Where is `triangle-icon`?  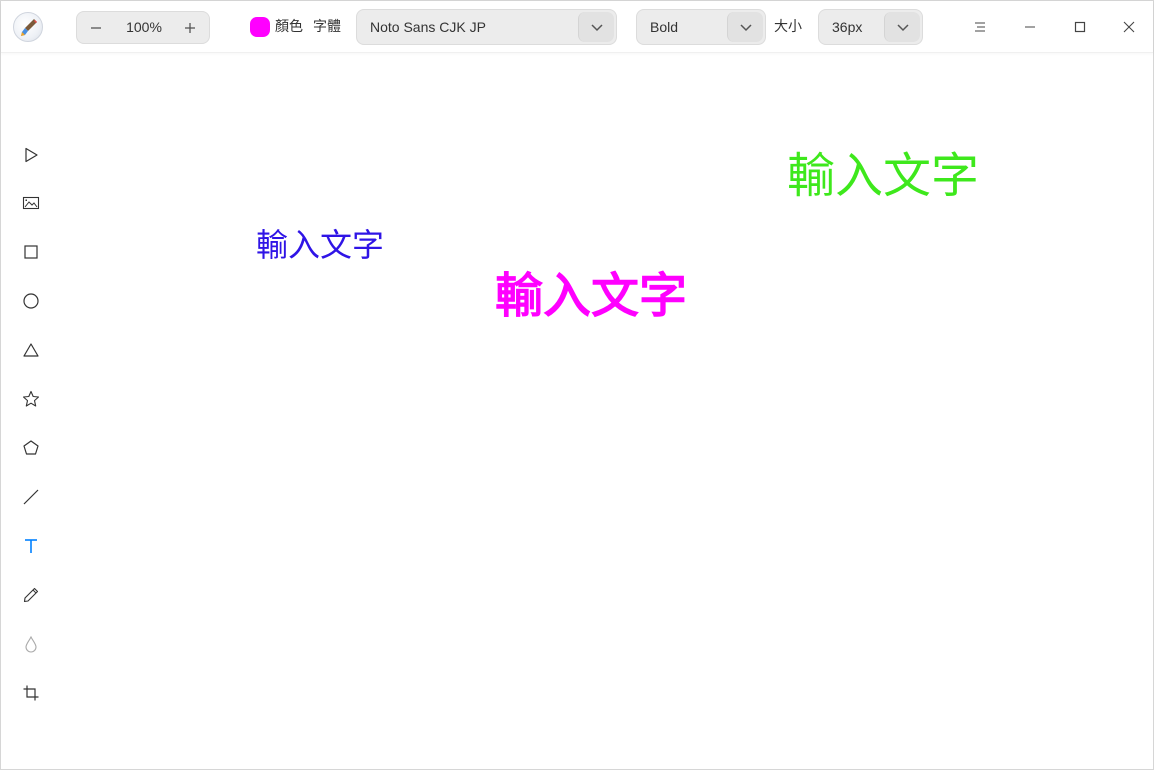
triangle-icon is located at coordinates (31, 350).